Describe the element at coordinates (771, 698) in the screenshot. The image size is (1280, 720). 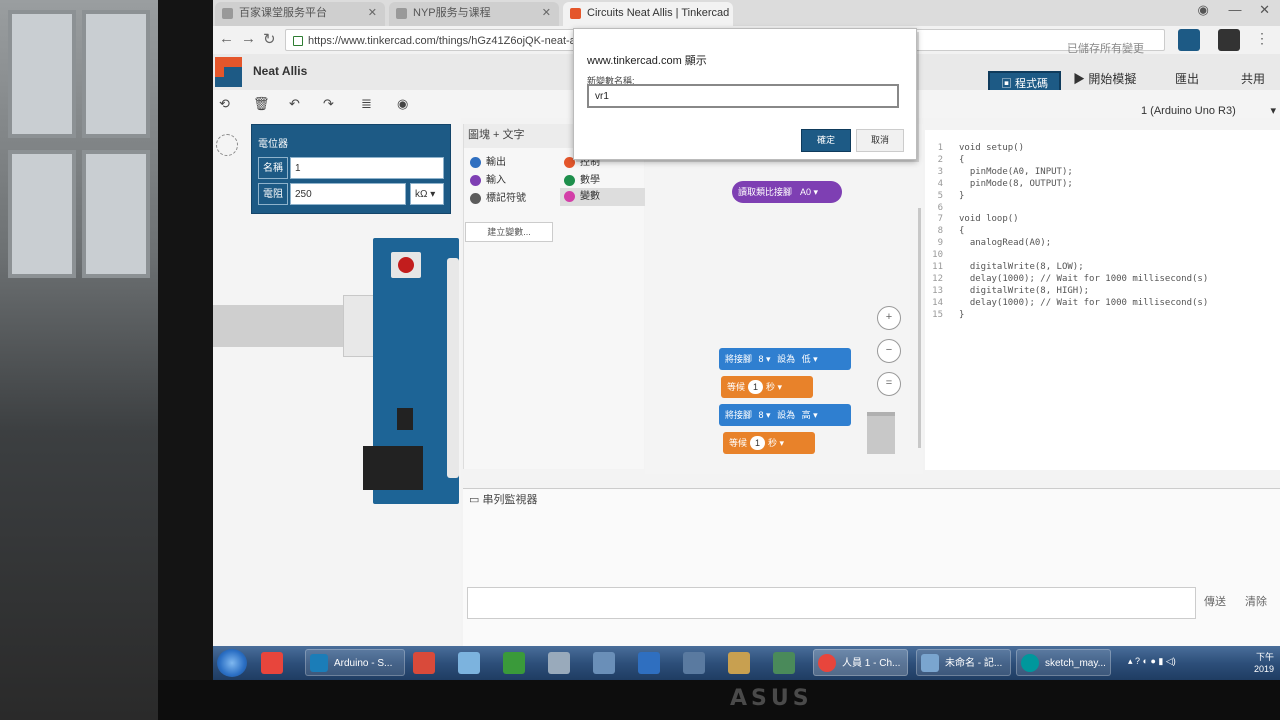
I see `monitor-brand: ASUS` at that location.